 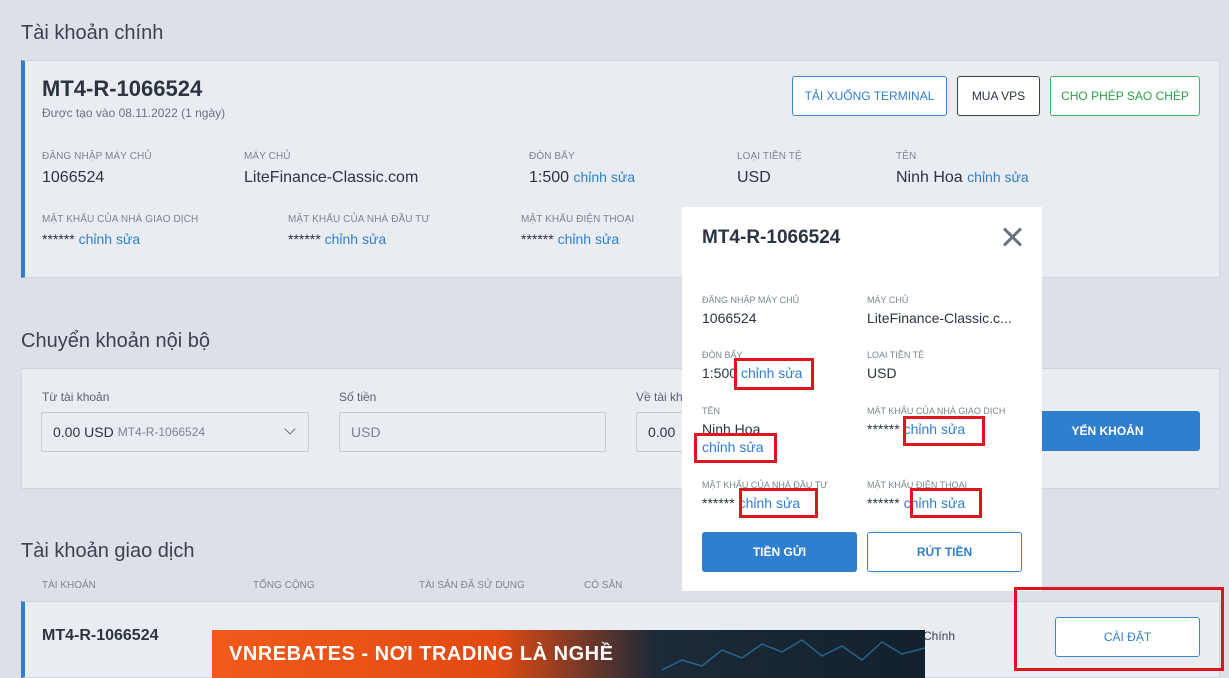 I want to click on from-account-select: 0.00 USD MT4-R-1066524, so click(x=175, y=432).